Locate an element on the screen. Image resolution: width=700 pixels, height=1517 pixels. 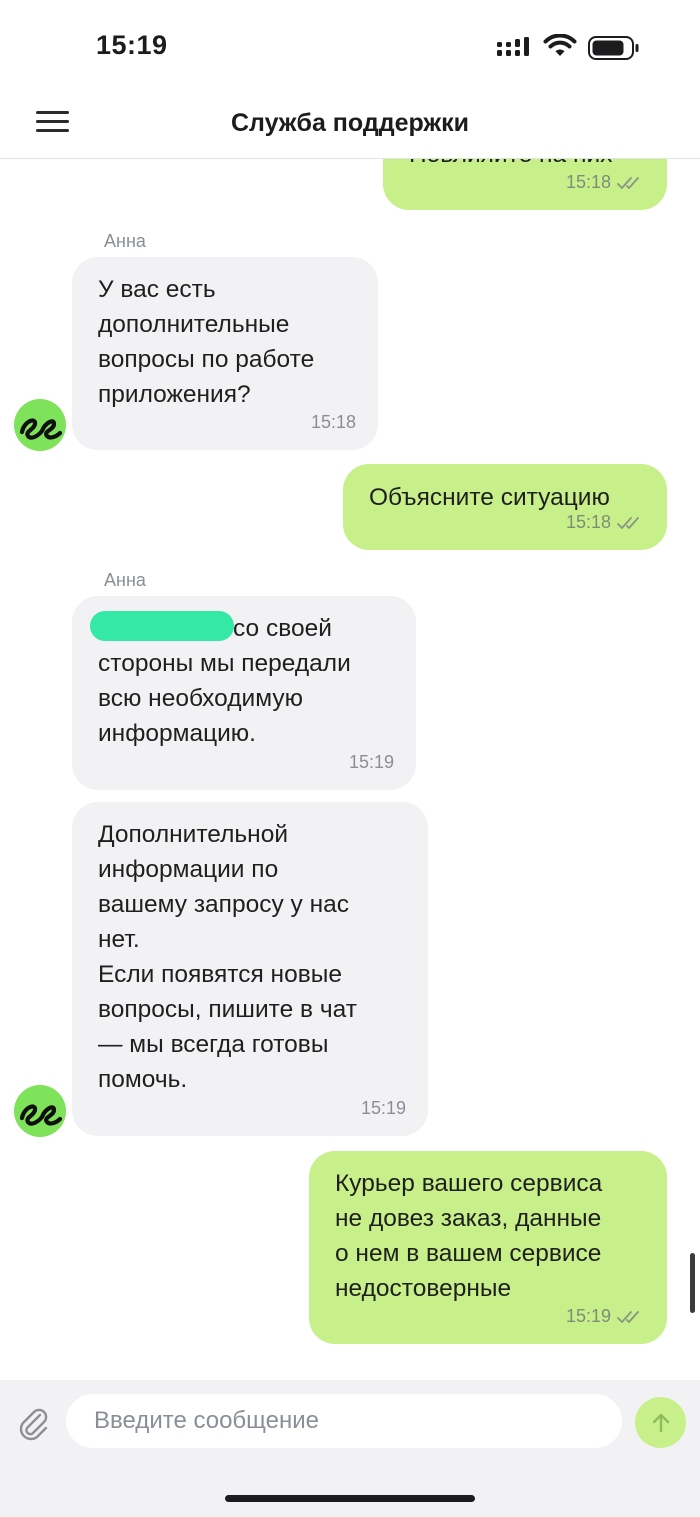
send-button is located at coordinates (660, 1422).